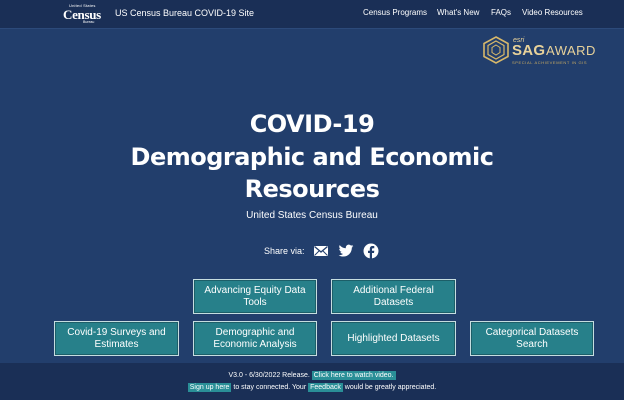 The image size is (624, 400). Describe the element at coordinates (270, 387) in the screenshot. I see `signup-text: to stay connected. Your` at that location.